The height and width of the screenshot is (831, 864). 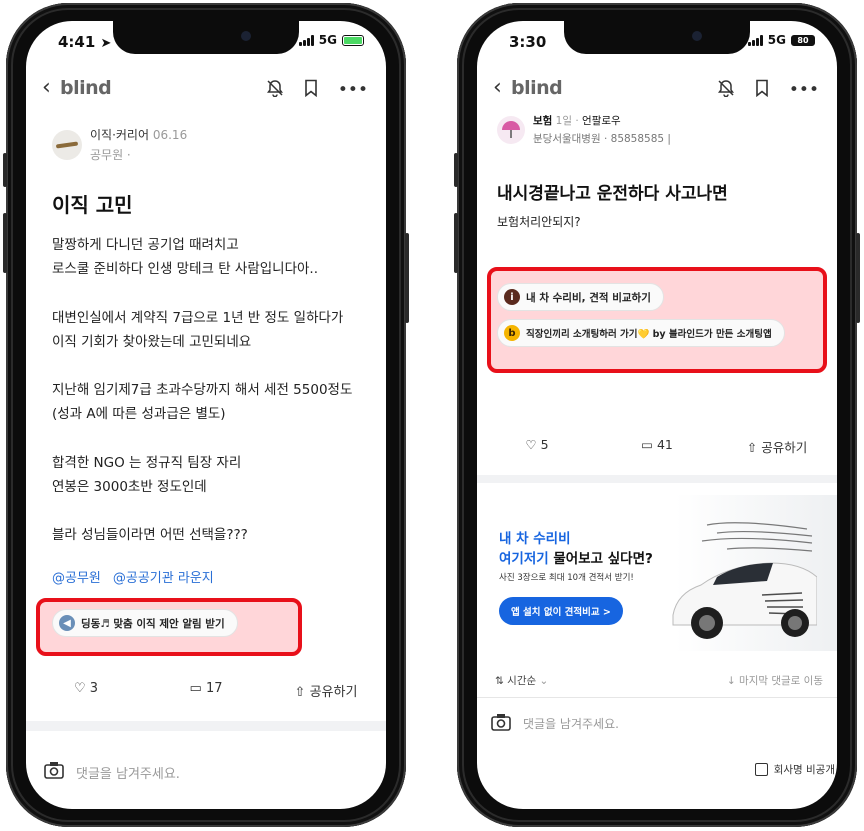 I want to click on ad-subtext: 사진 3장으로 최대 10개 견적서 받기!, so click(x=566, y=578).